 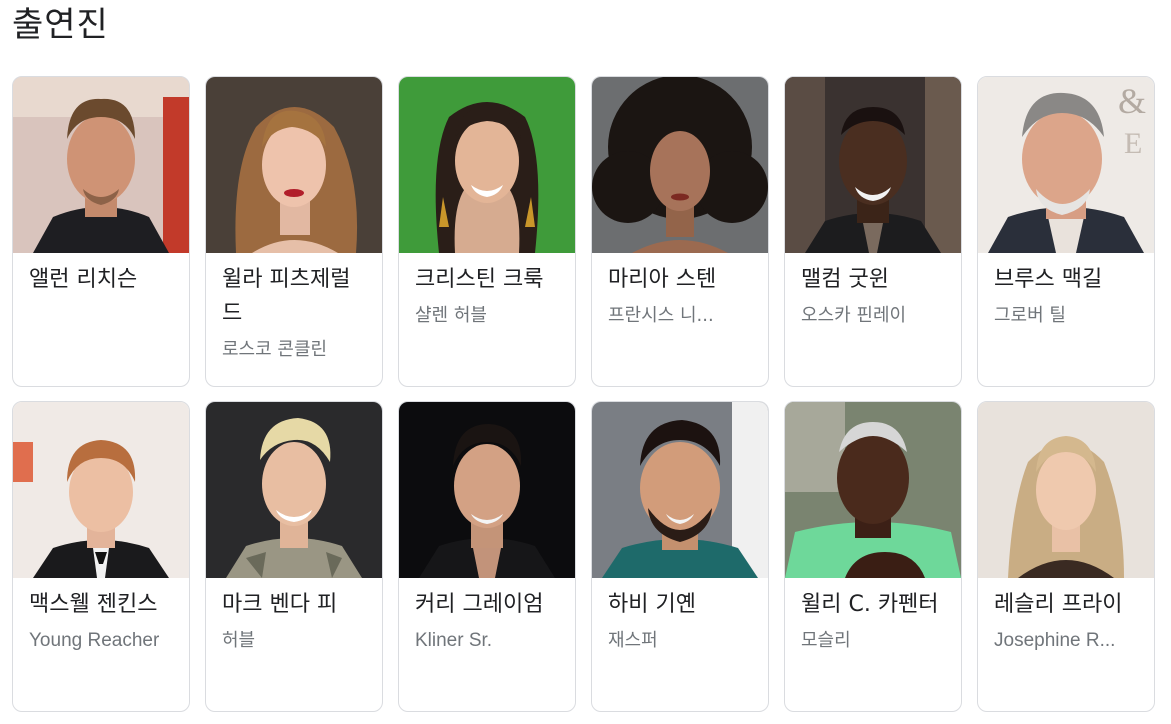 What do you see at coordinates (633, 640) in the screenshot?
I see `cast-role: 재스퍼` at bounding box center [633, 640].